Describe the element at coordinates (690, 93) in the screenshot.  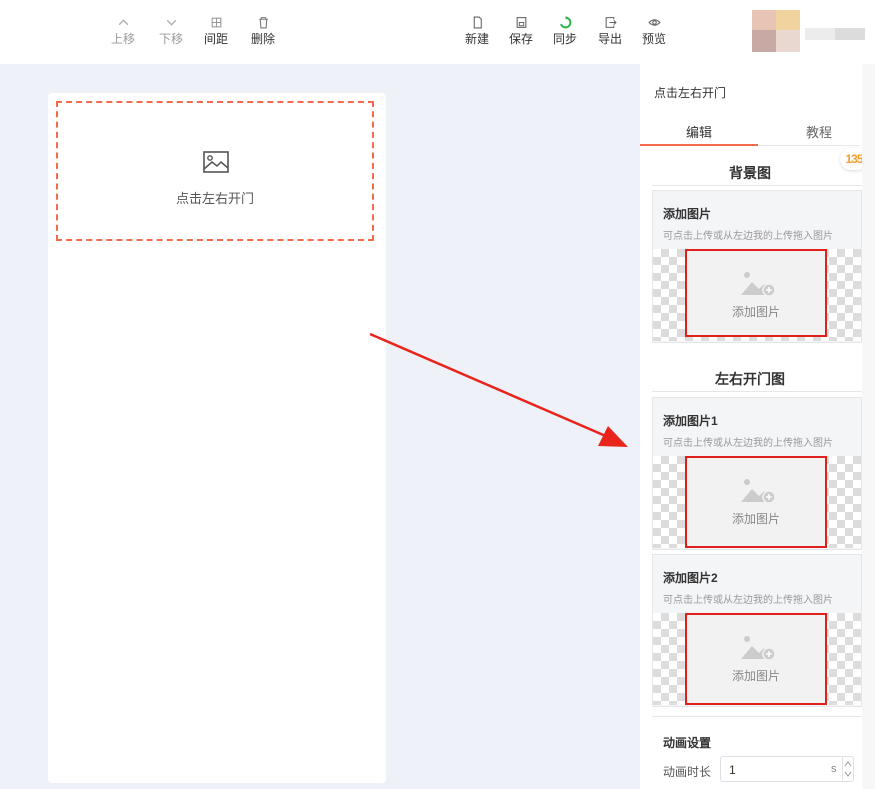
I see `panel-title: 点击左右开门` at that location.